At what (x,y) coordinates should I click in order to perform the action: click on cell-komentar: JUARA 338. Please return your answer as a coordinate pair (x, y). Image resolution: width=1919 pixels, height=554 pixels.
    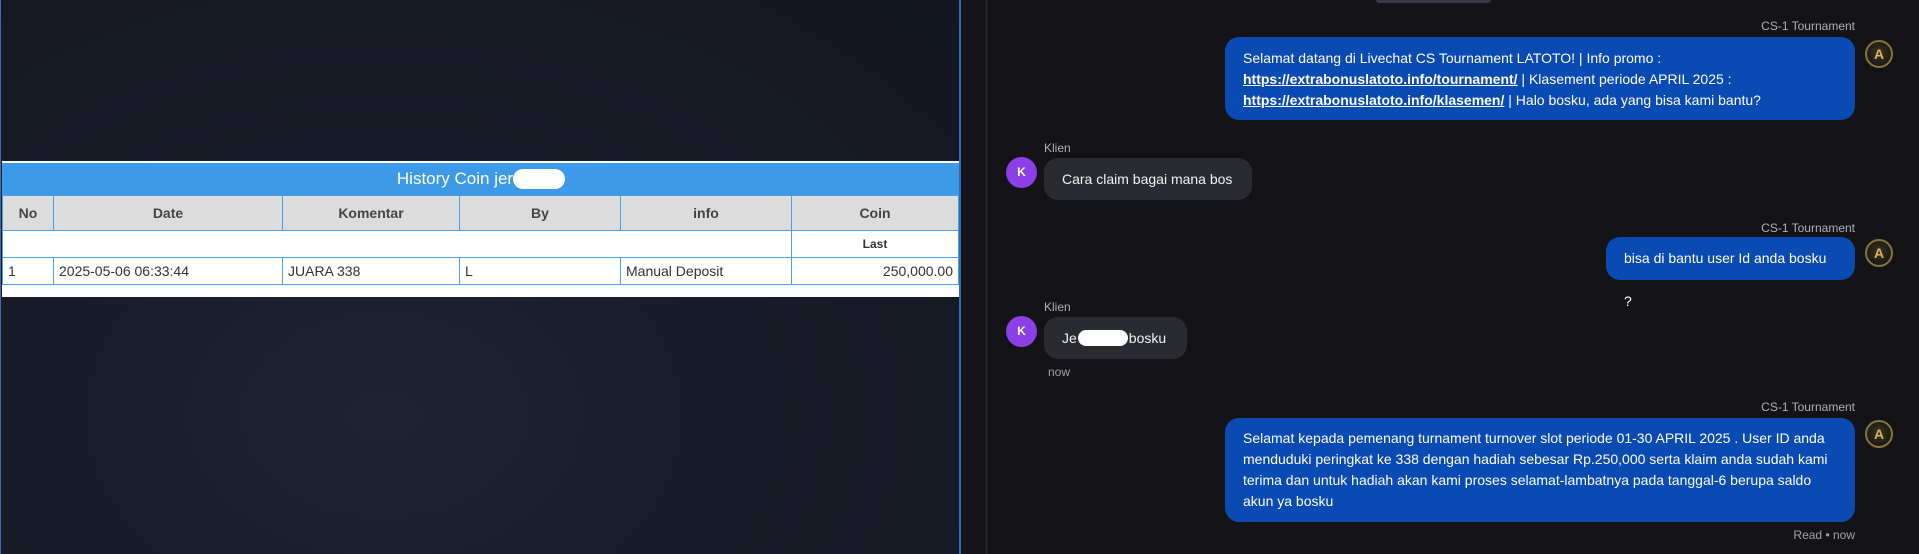
    Looking at the image, I should click on (371, 271).